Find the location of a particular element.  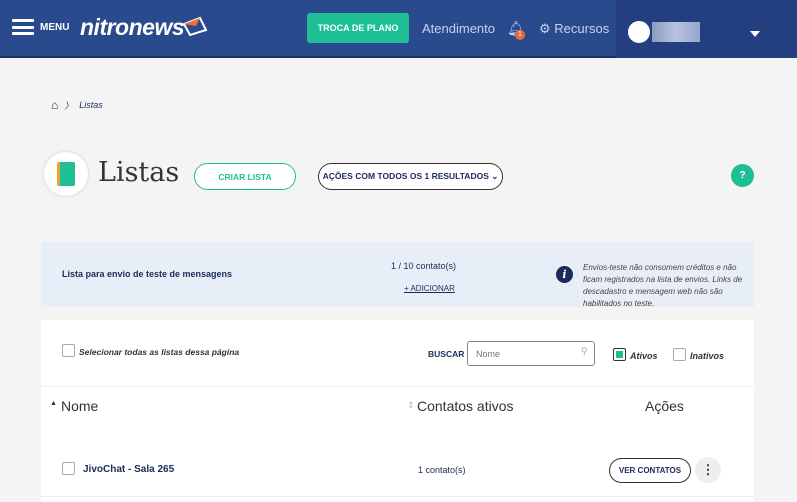

chevron-down-icon: ⌄ is located at coordinates (495, 176).